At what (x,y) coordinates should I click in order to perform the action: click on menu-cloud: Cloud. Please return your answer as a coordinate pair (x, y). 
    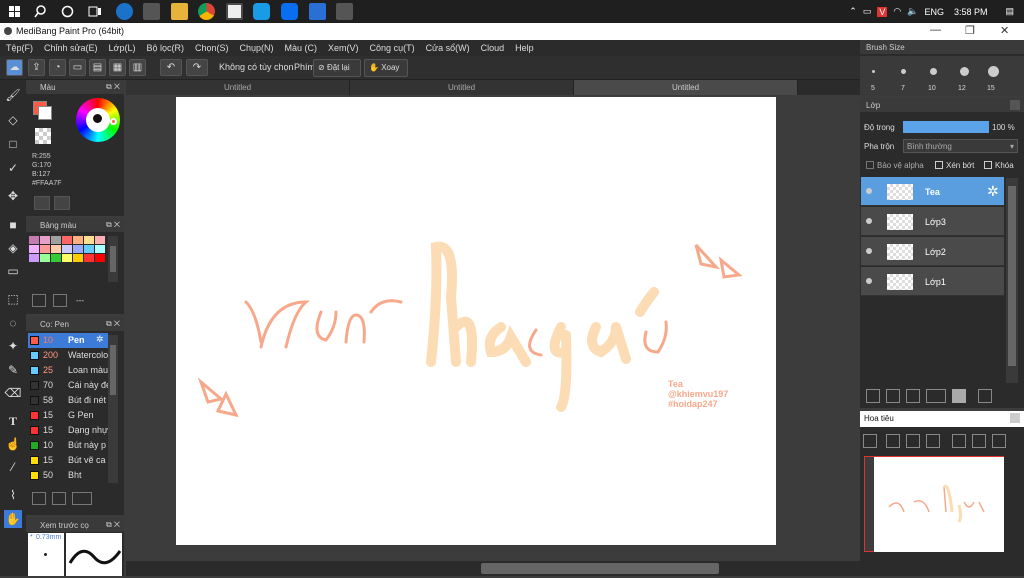
    Looking at the image, I should click on (493, 48).